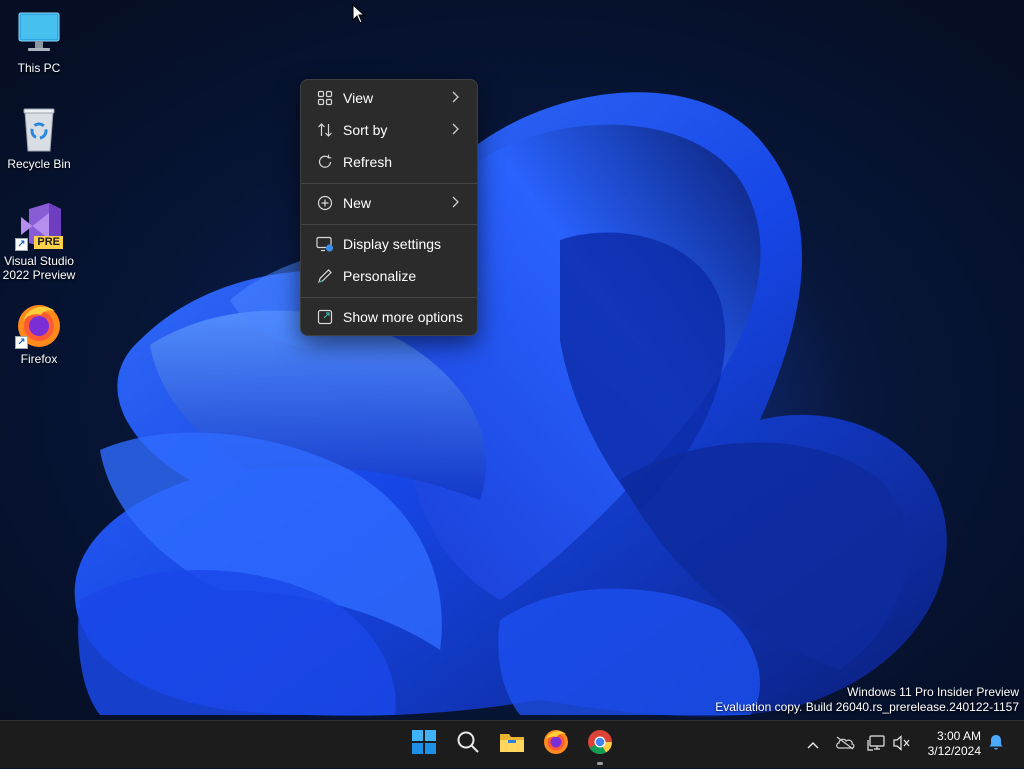 Image resolution: width=1024 pixels, height=769 pixels. I want to click on volume-tray-button, so click(902, 745).